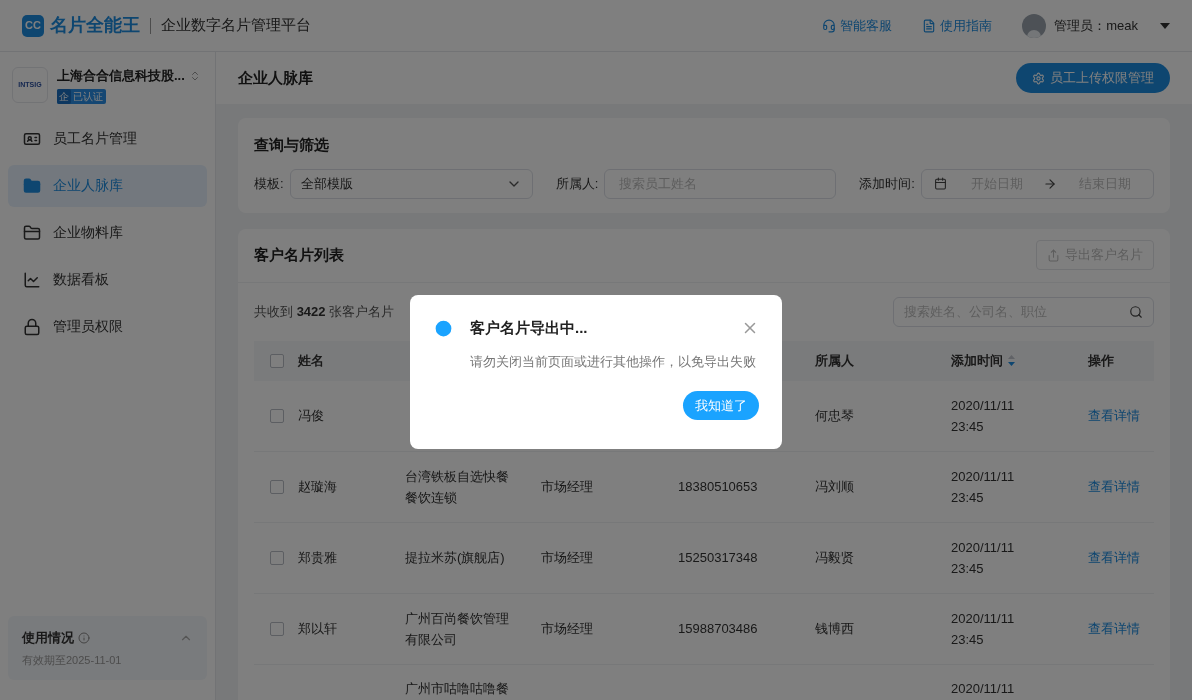 Image resolution: width=1192 pixels, height=700 pixels. I want to click on guide-link: 使用指南, so click(957, 25).